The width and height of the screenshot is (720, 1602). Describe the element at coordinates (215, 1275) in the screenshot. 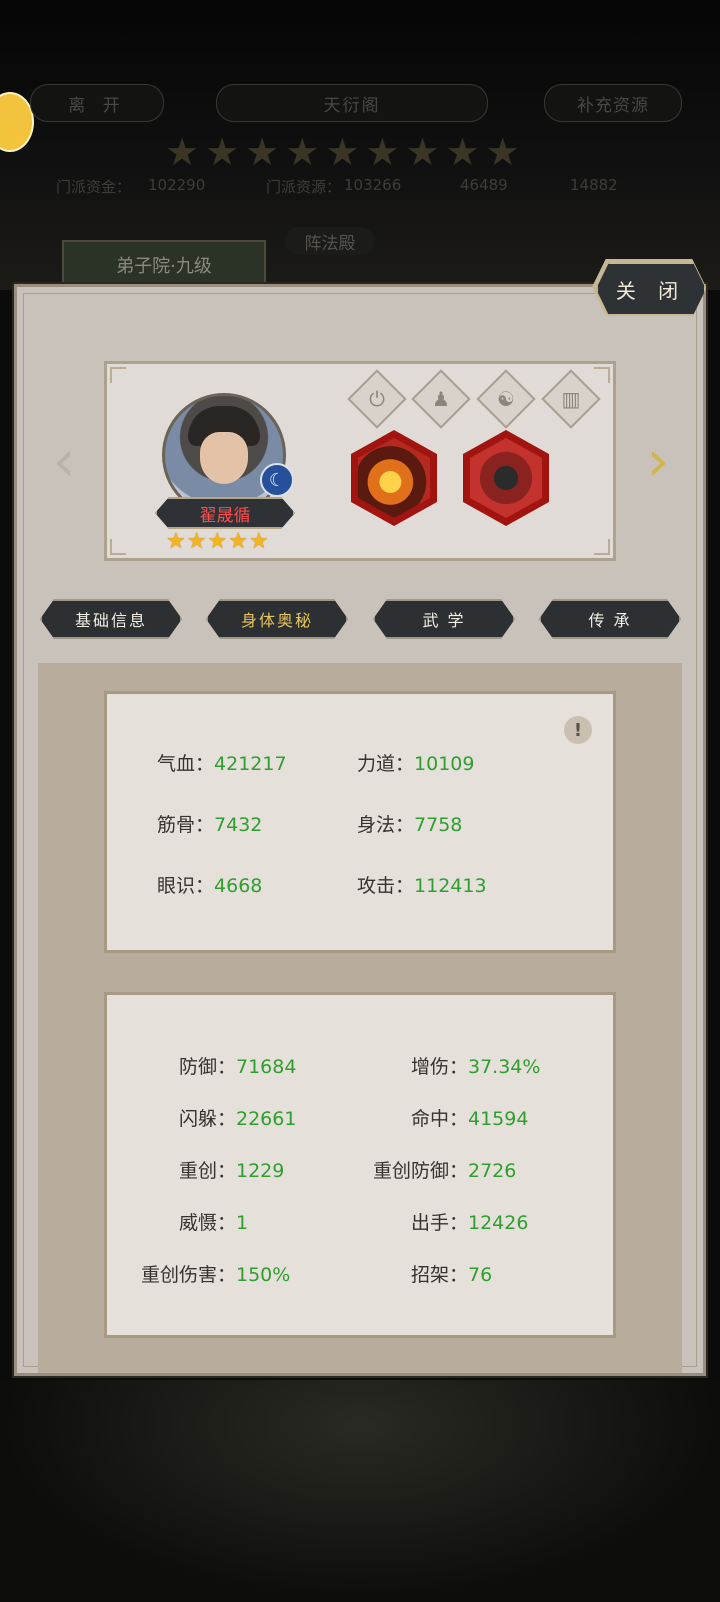

I see `stat-critical-damage: 重创伤害：150%` at that location.